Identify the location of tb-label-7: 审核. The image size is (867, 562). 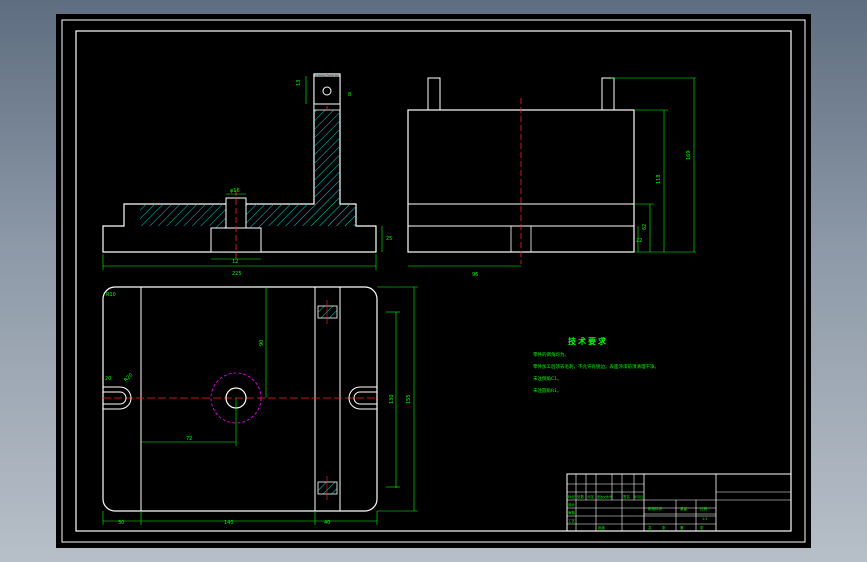
(572, 512).